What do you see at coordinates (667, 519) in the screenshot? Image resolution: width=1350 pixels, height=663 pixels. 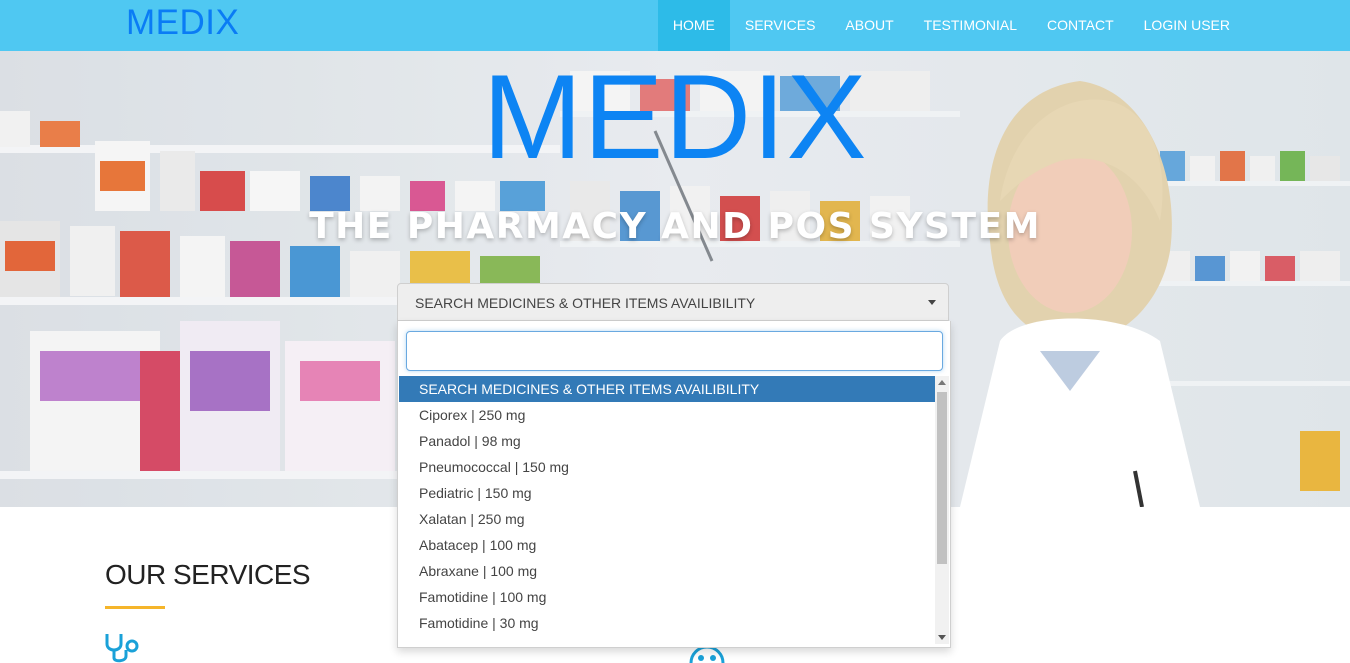 I see `option-xalatan-250: Xalatan | 250 mg` at bounding box center [667, 519].